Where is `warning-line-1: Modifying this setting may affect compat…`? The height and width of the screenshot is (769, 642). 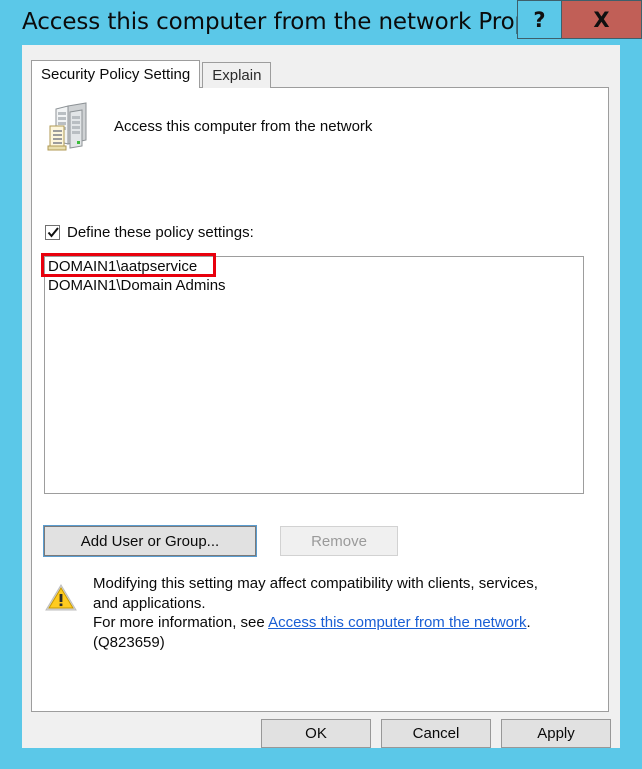
warning-line-1: Modifying this setting may affect compat… is located at coordinates (315, 583).